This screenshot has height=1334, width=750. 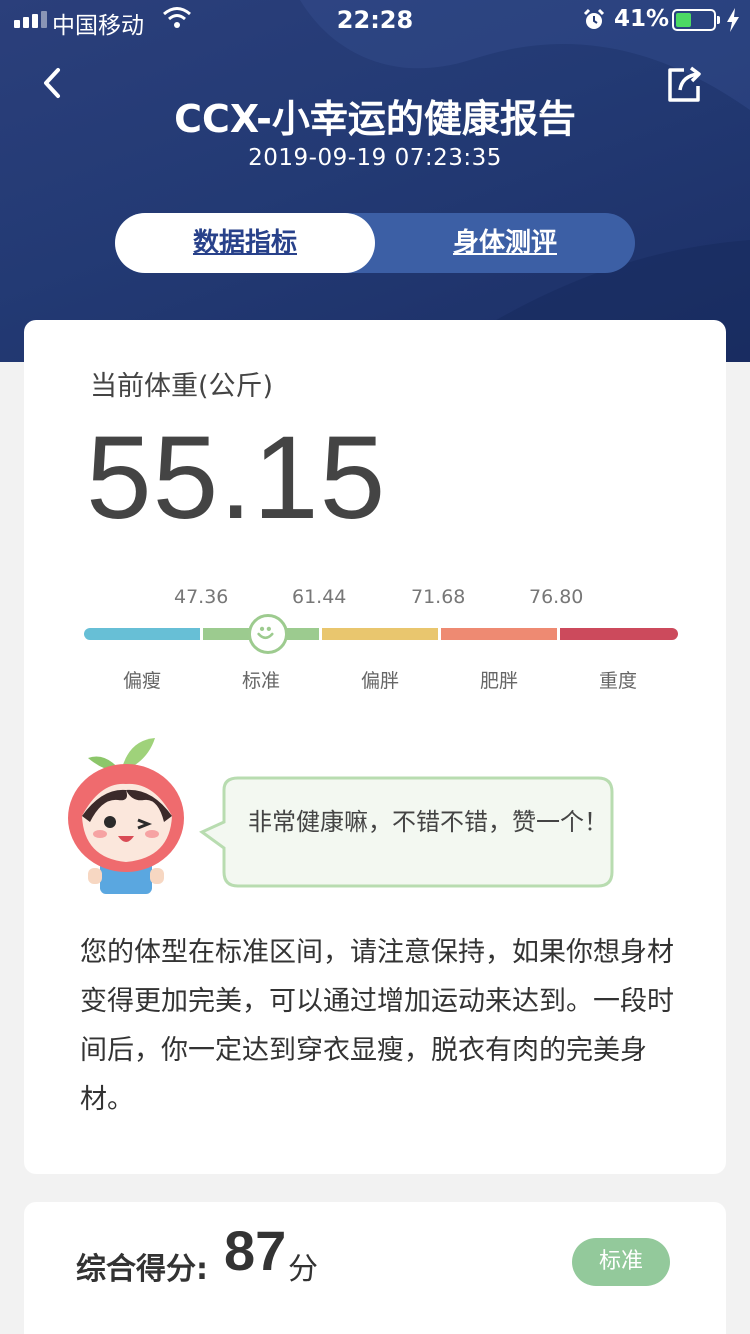 What do you see at coordinates (498, 681) in the screenshot?
I see `category-label: 肥胖` at bounding box center [498, 681].